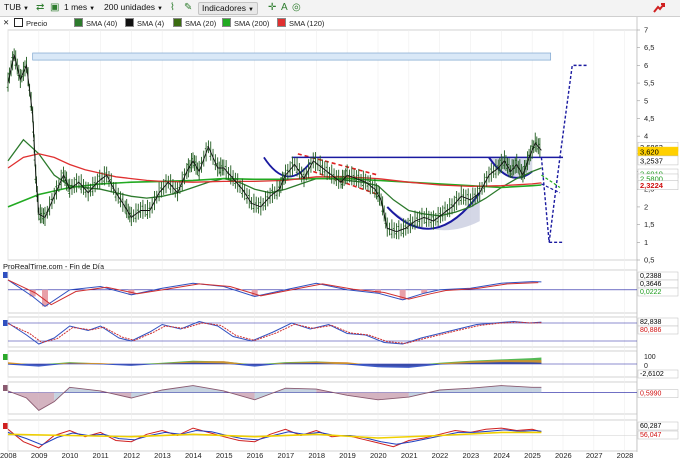  What do you see at coordinates (649, 118) in the screenshot?
I see `y-tick-label: 4,5` at bounding box center [649, 118].